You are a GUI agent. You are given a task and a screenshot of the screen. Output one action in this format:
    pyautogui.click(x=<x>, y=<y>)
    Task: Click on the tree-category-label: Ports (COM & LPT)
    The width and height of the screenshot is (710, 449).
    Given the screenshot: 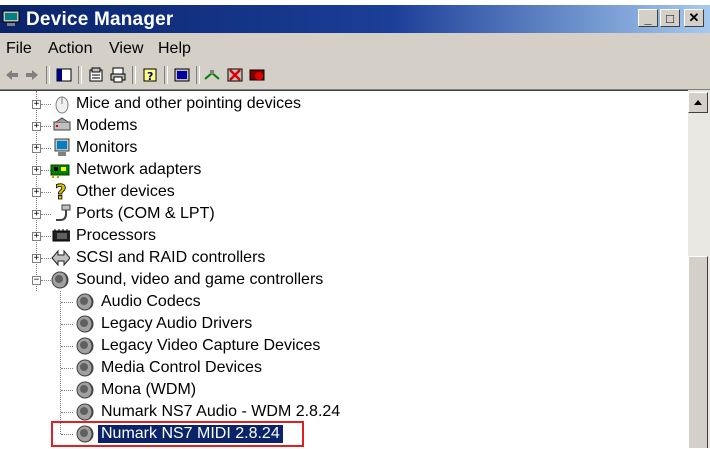 What is the action you would take?
    pyautogui.click(x=145, y=213)
    